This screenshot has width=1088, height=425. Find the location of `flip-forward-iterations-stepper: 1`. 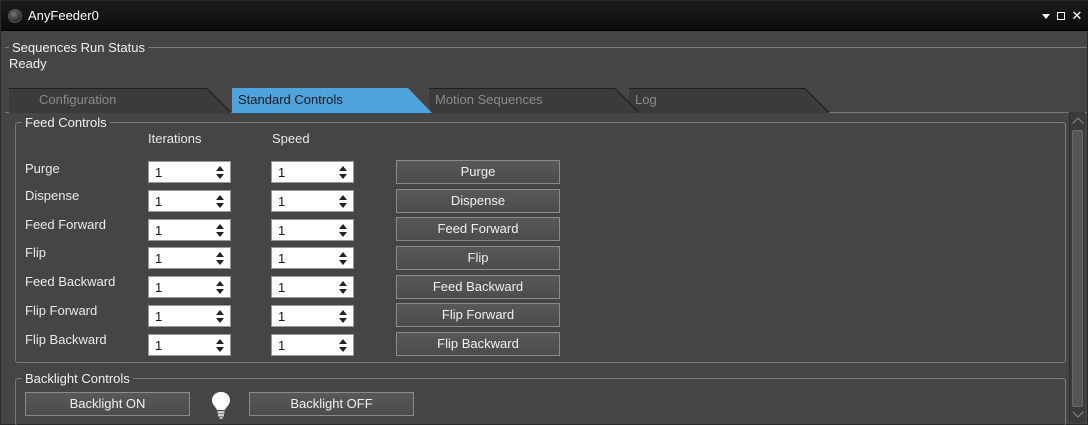

flip-forward-iterations-stepper: 1 is located at coordinates (189, 316).